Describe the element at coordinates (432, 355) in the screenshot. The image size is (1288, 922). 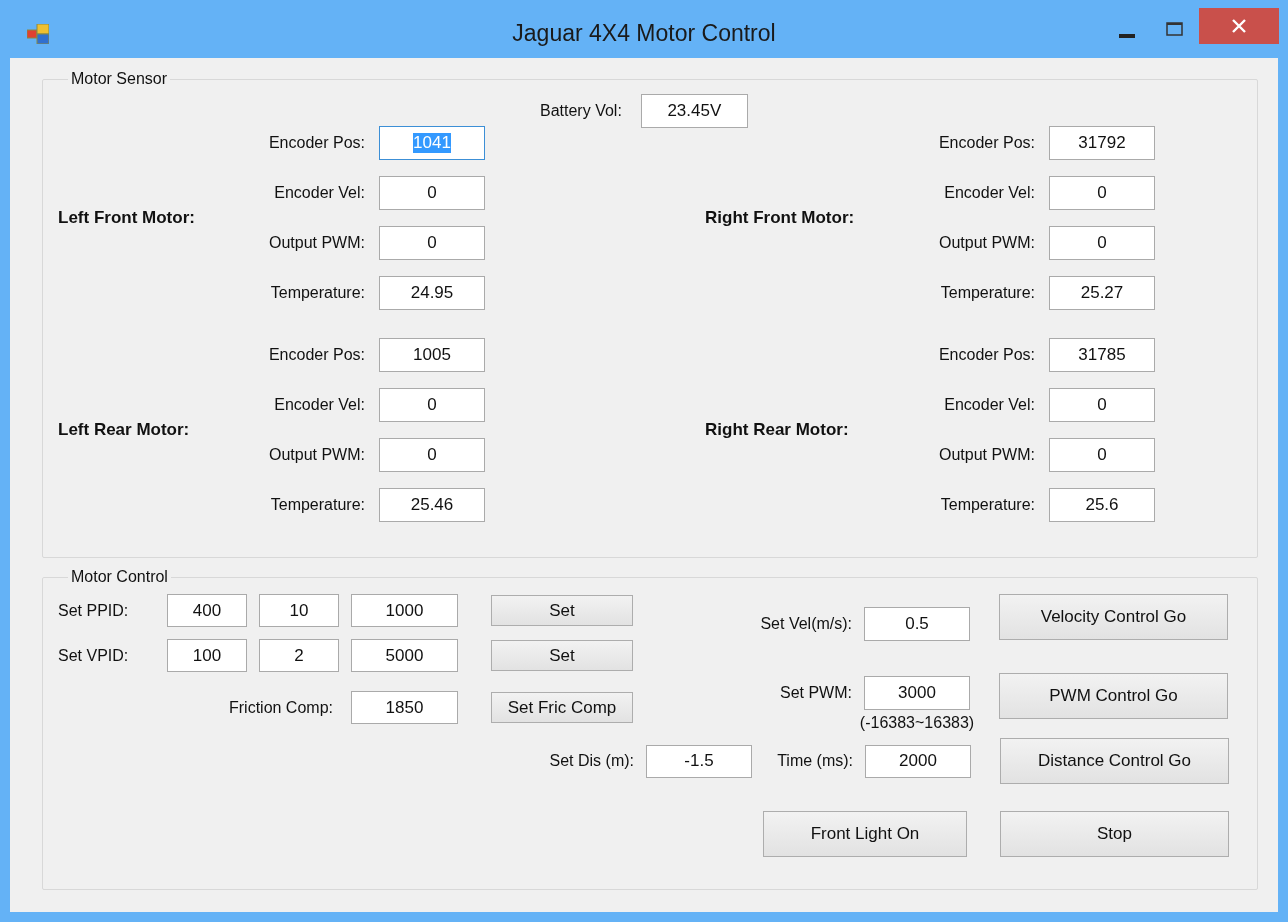
I see `input-field: 1005` at that location.